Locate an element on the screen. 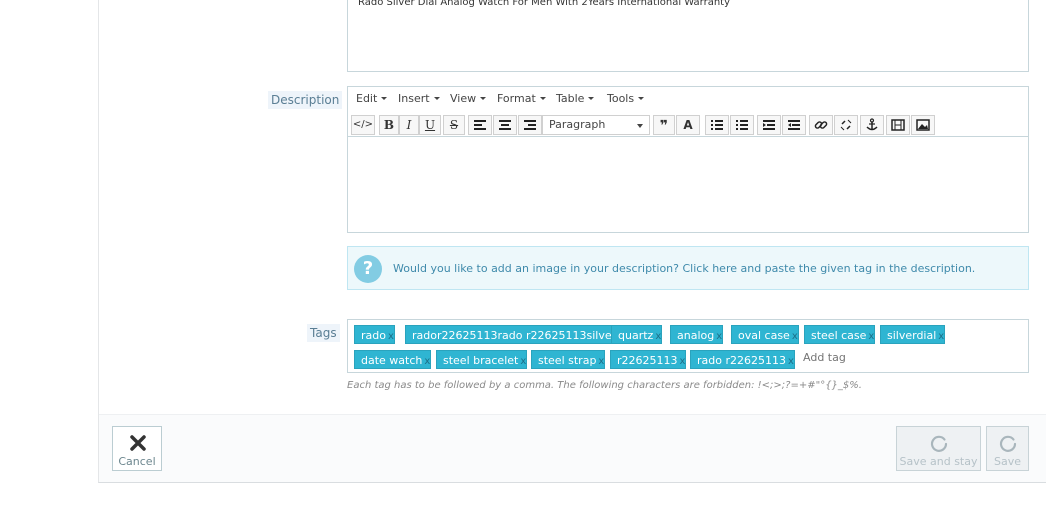 This screenshot has height=522, width=1046. tag-chip: oval case x is located at coordinates (765, 334).